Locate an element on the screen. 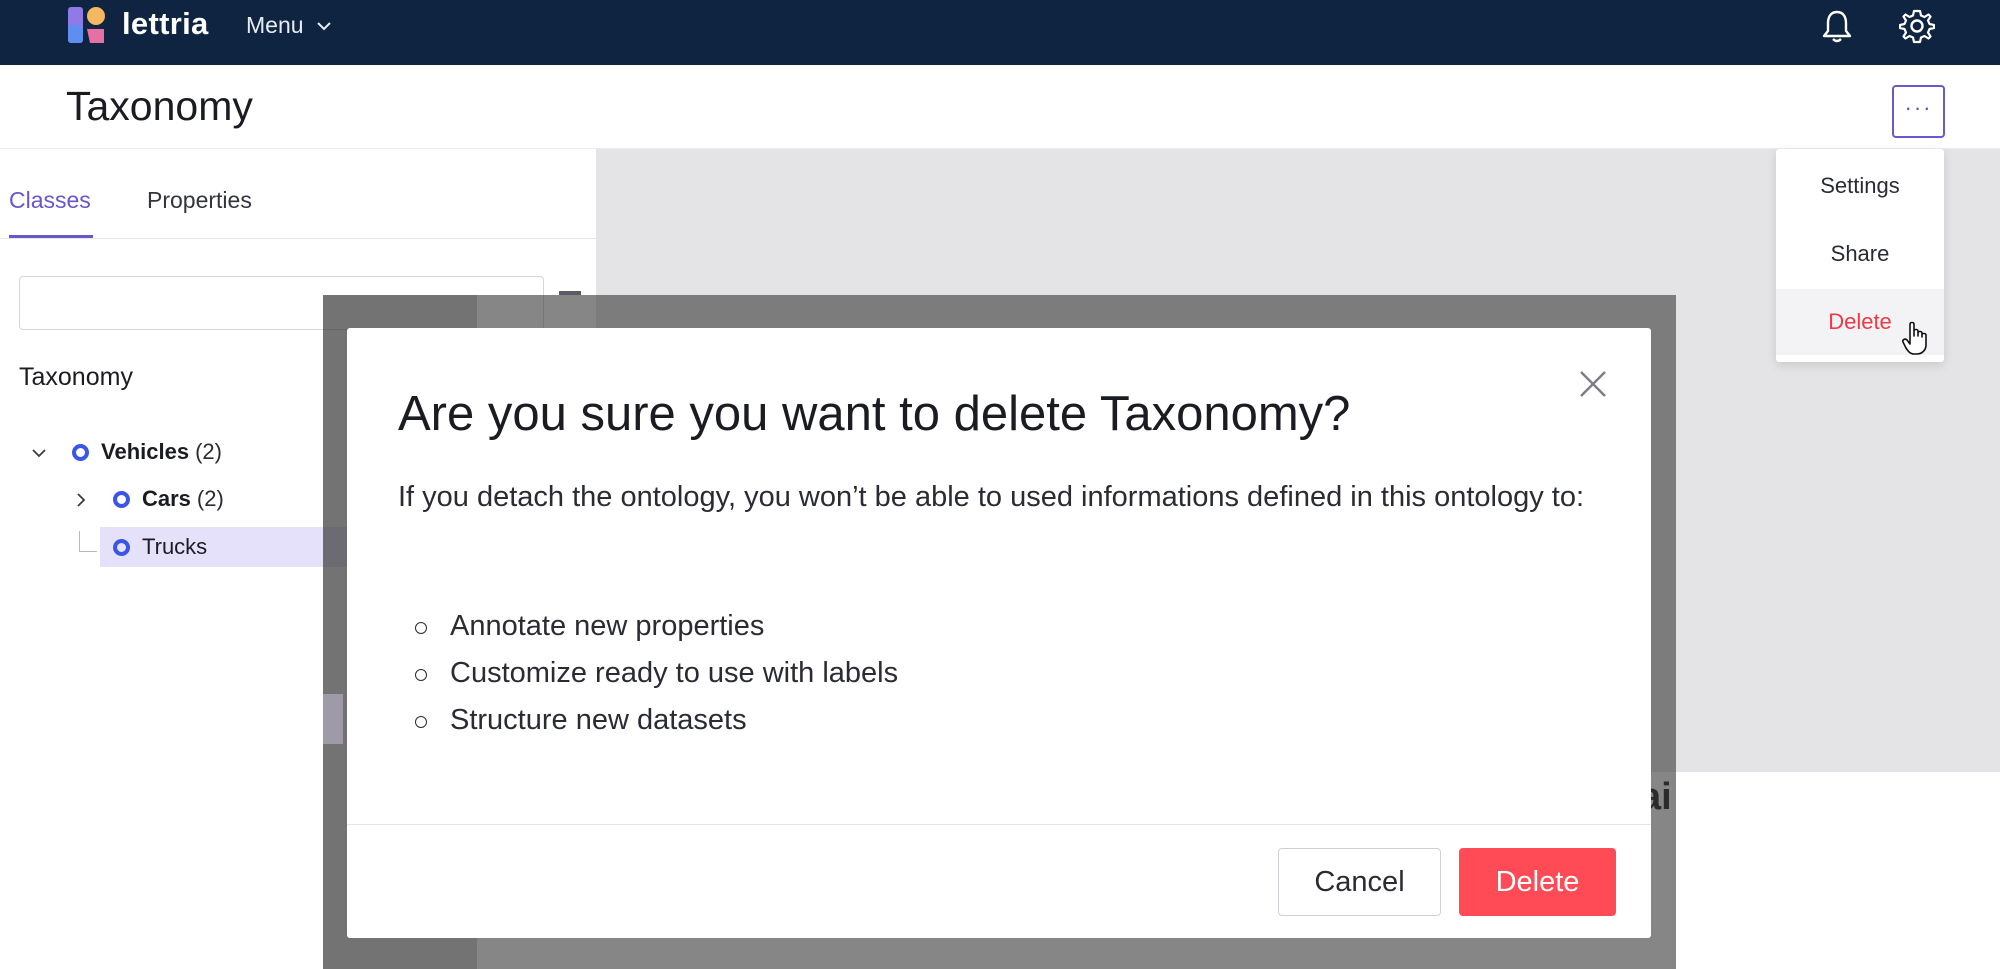 This screenshot has height=969, width=2000. tab-bar: Classes Properties is located at coordinates (298, 194).